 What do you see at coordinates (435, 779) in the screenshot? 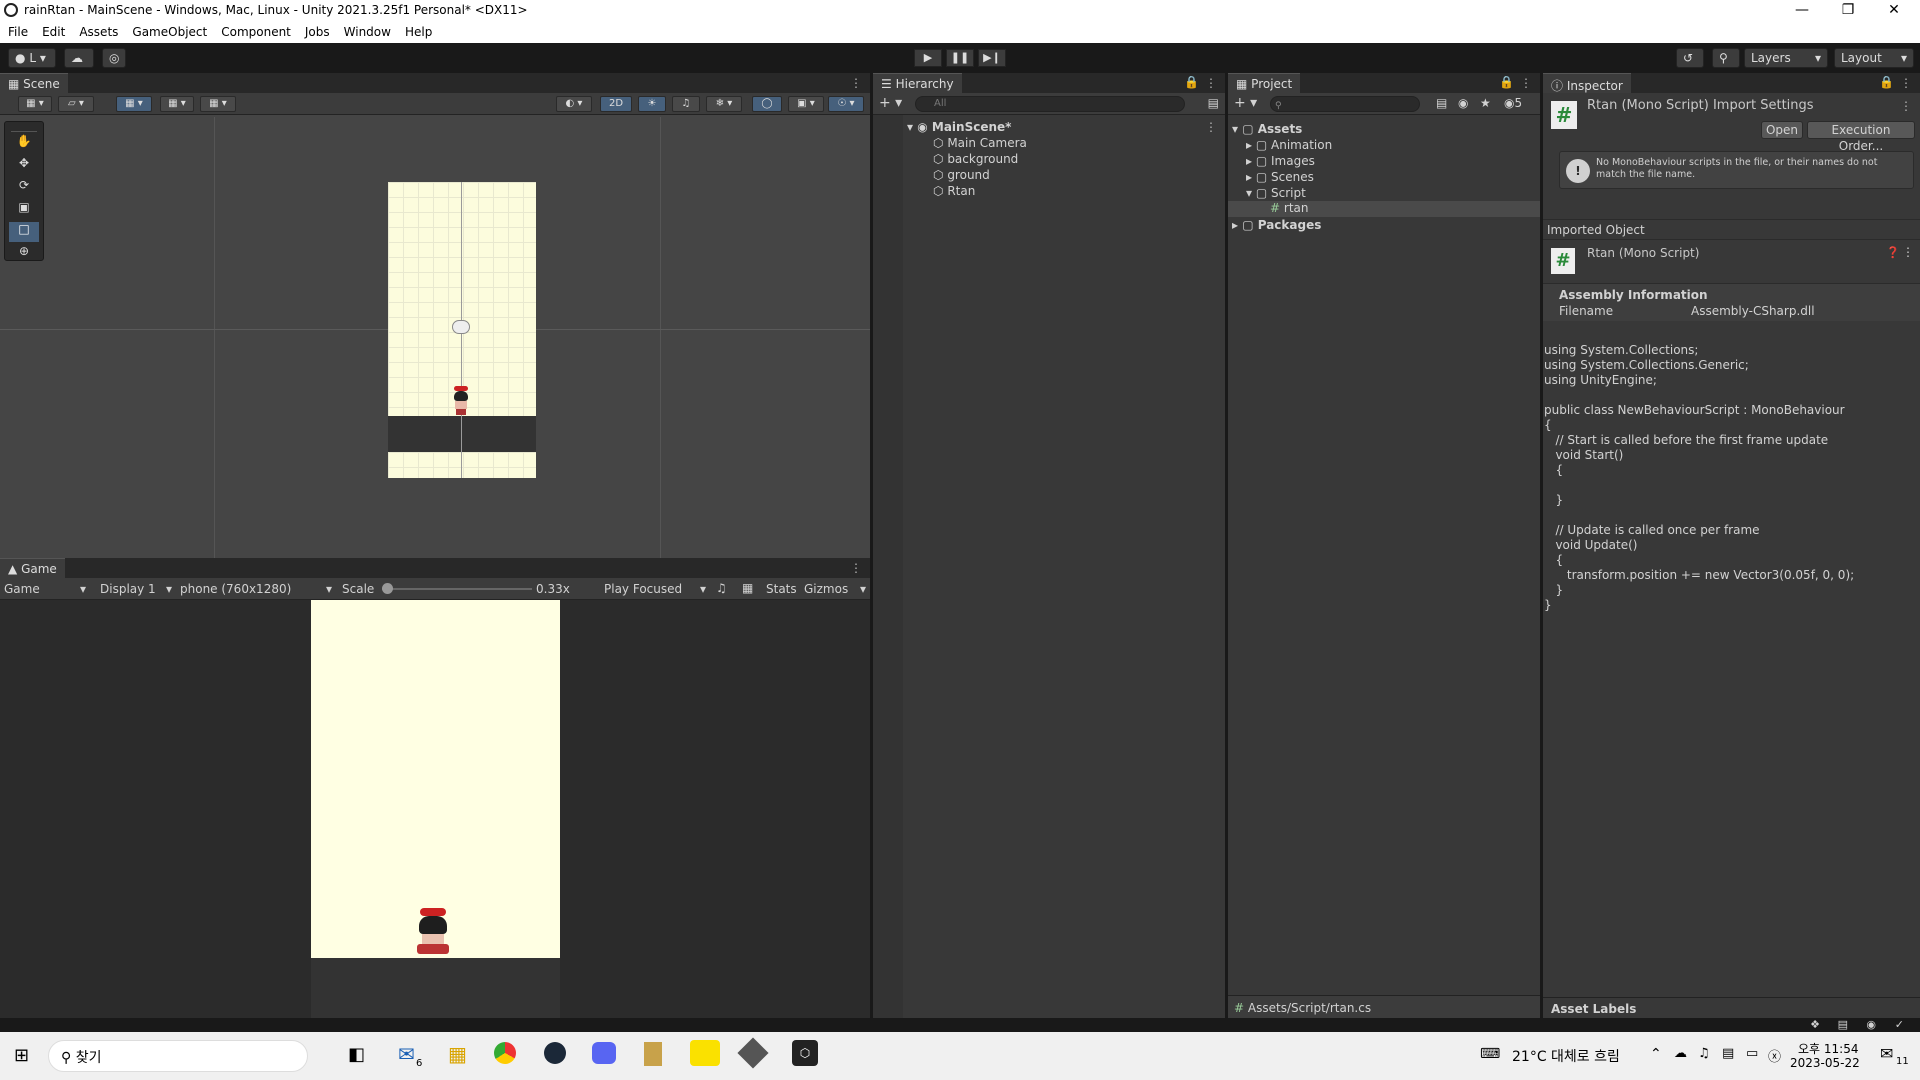
I see `game-viewport` at bounding box center [435, 779].